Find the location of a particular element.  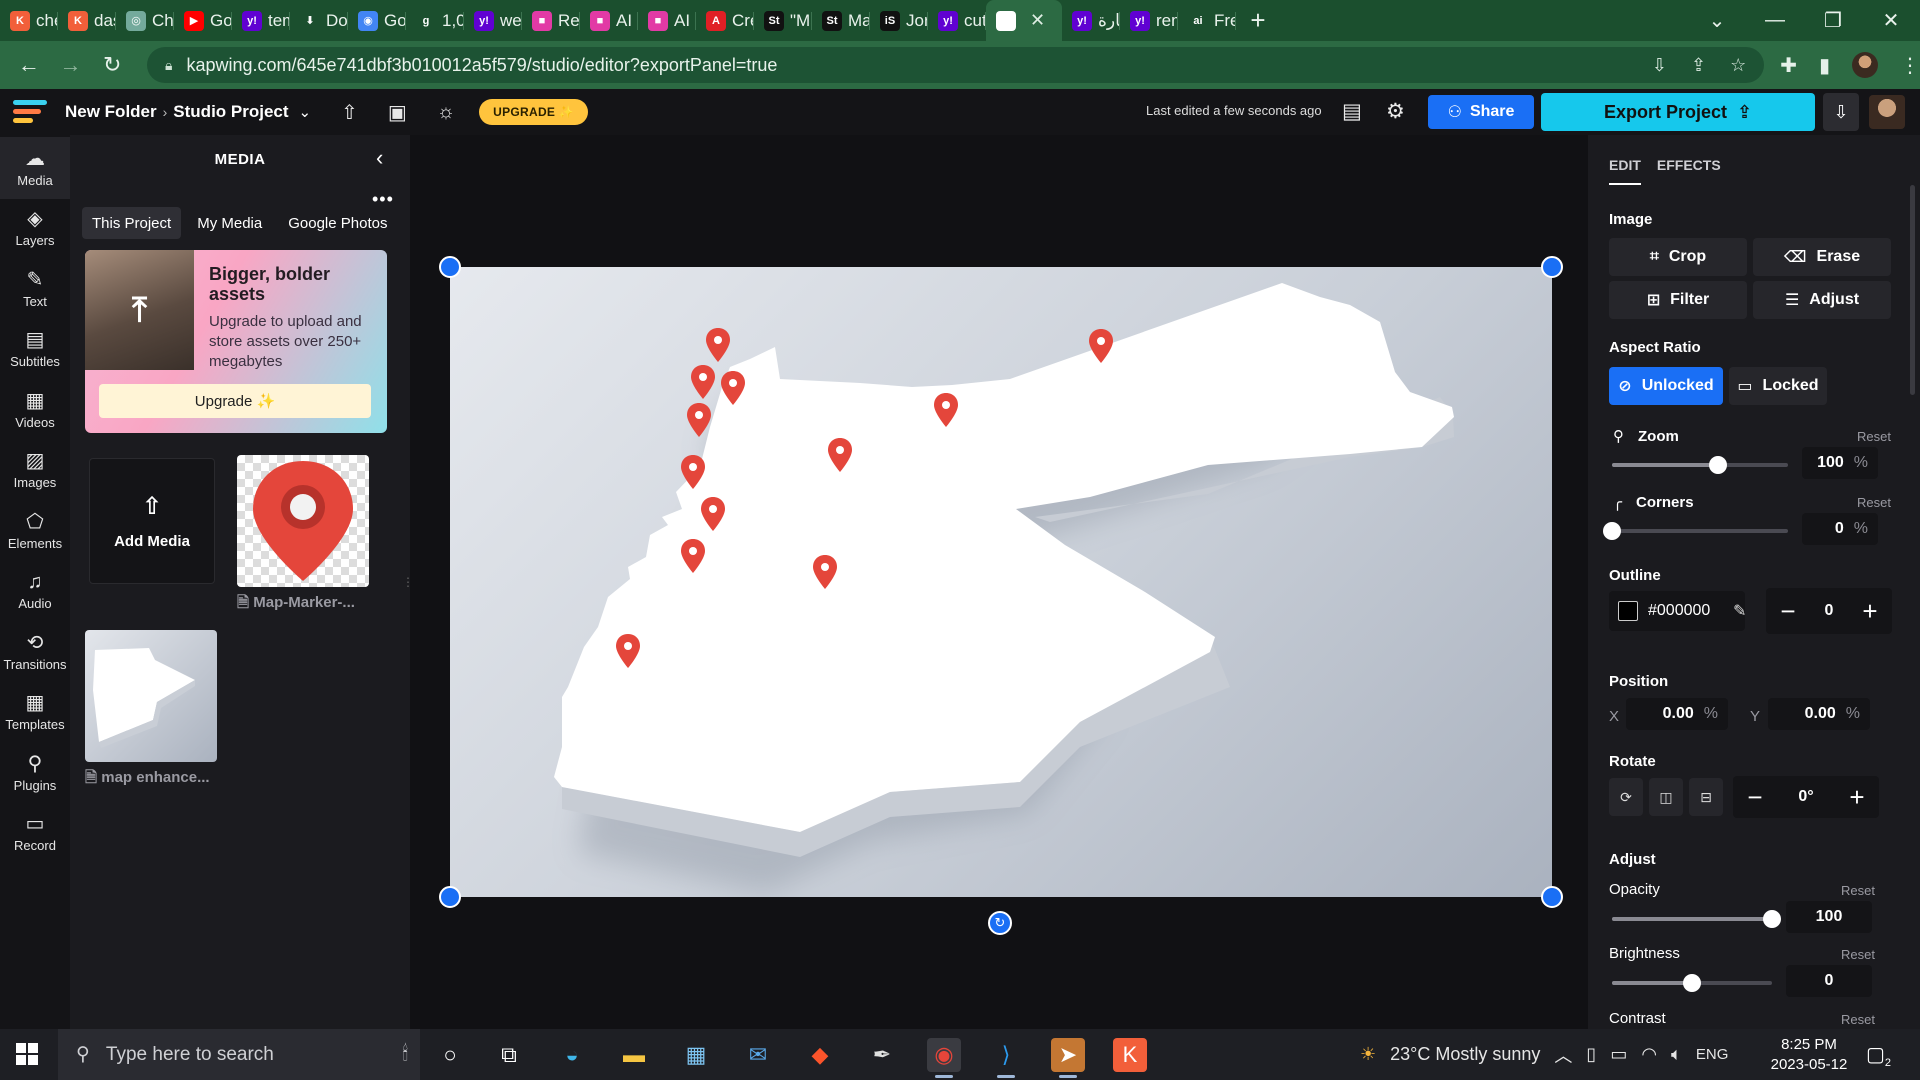

aspect-locked-button: ▭ Locked is located at coordinates (1778, 386).